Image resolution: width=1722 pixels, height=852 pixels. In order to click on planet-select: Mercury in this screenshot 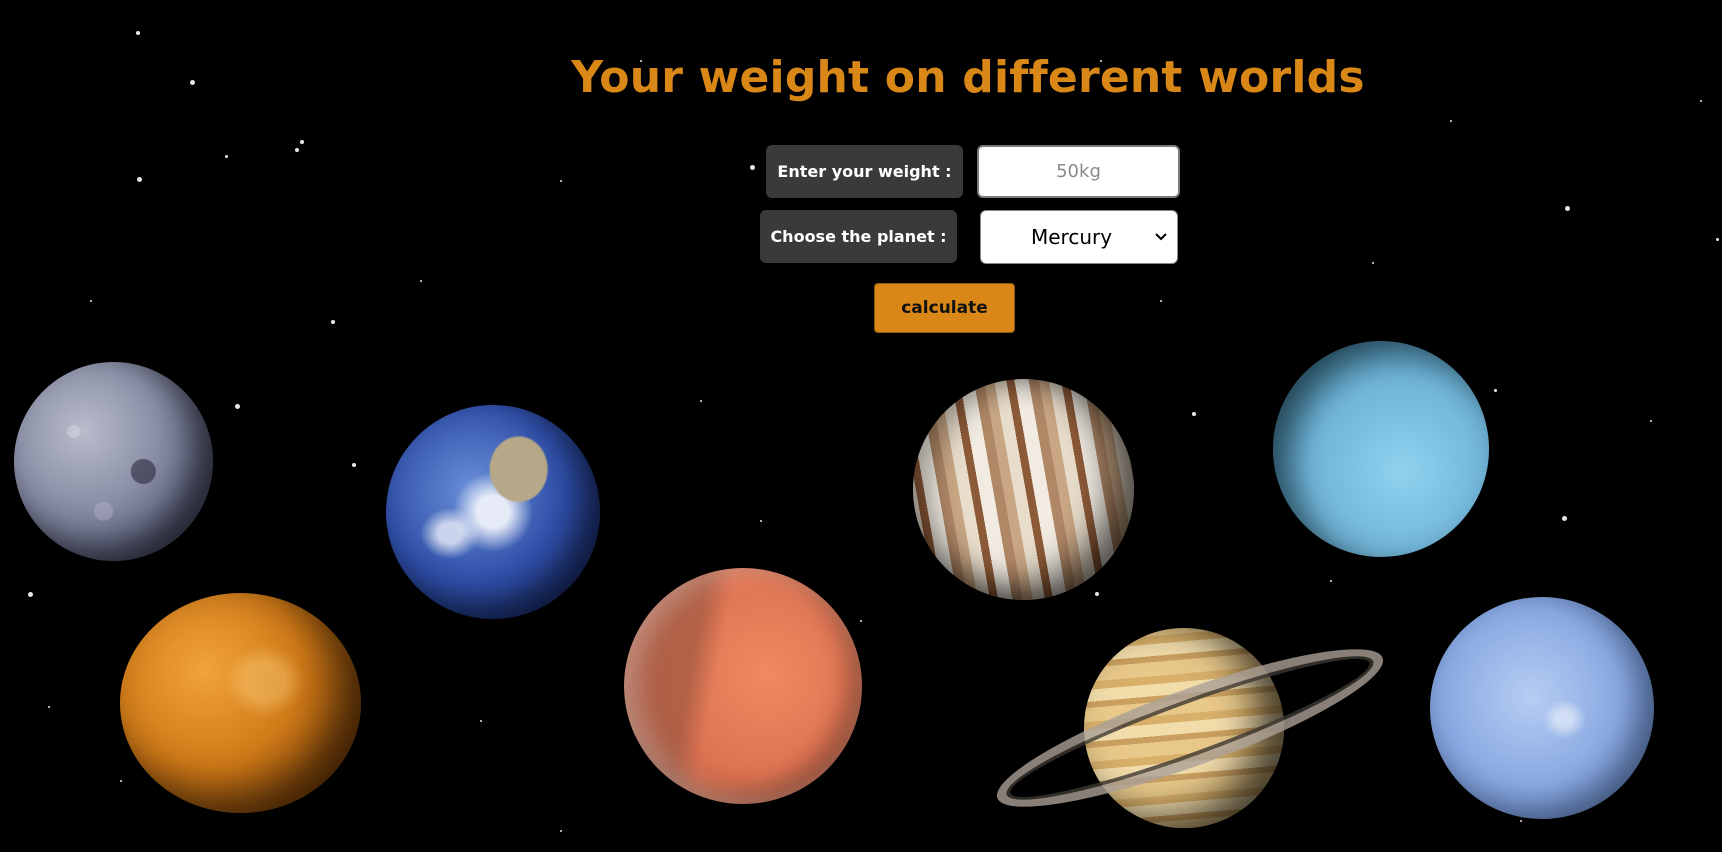, I will do `click(1079, 237)`.